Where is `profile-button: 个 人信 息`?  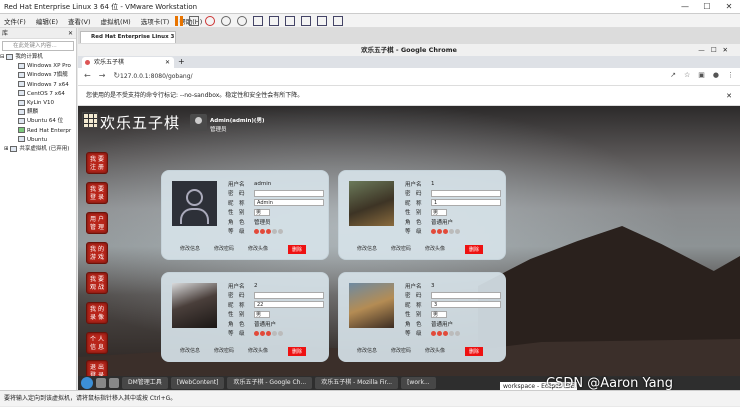
profile-button: 个 人信 息 is located at coordinates (97, 343).